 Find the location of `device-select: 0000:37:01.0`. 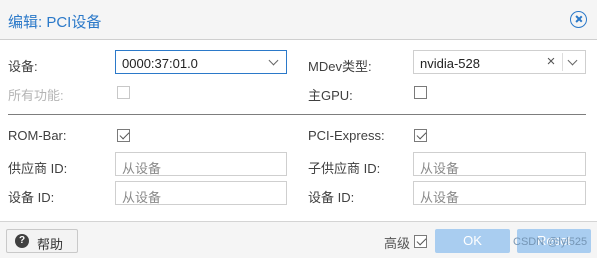

device-select: 0000:37:01.0 is located at coordinates (201, 62).